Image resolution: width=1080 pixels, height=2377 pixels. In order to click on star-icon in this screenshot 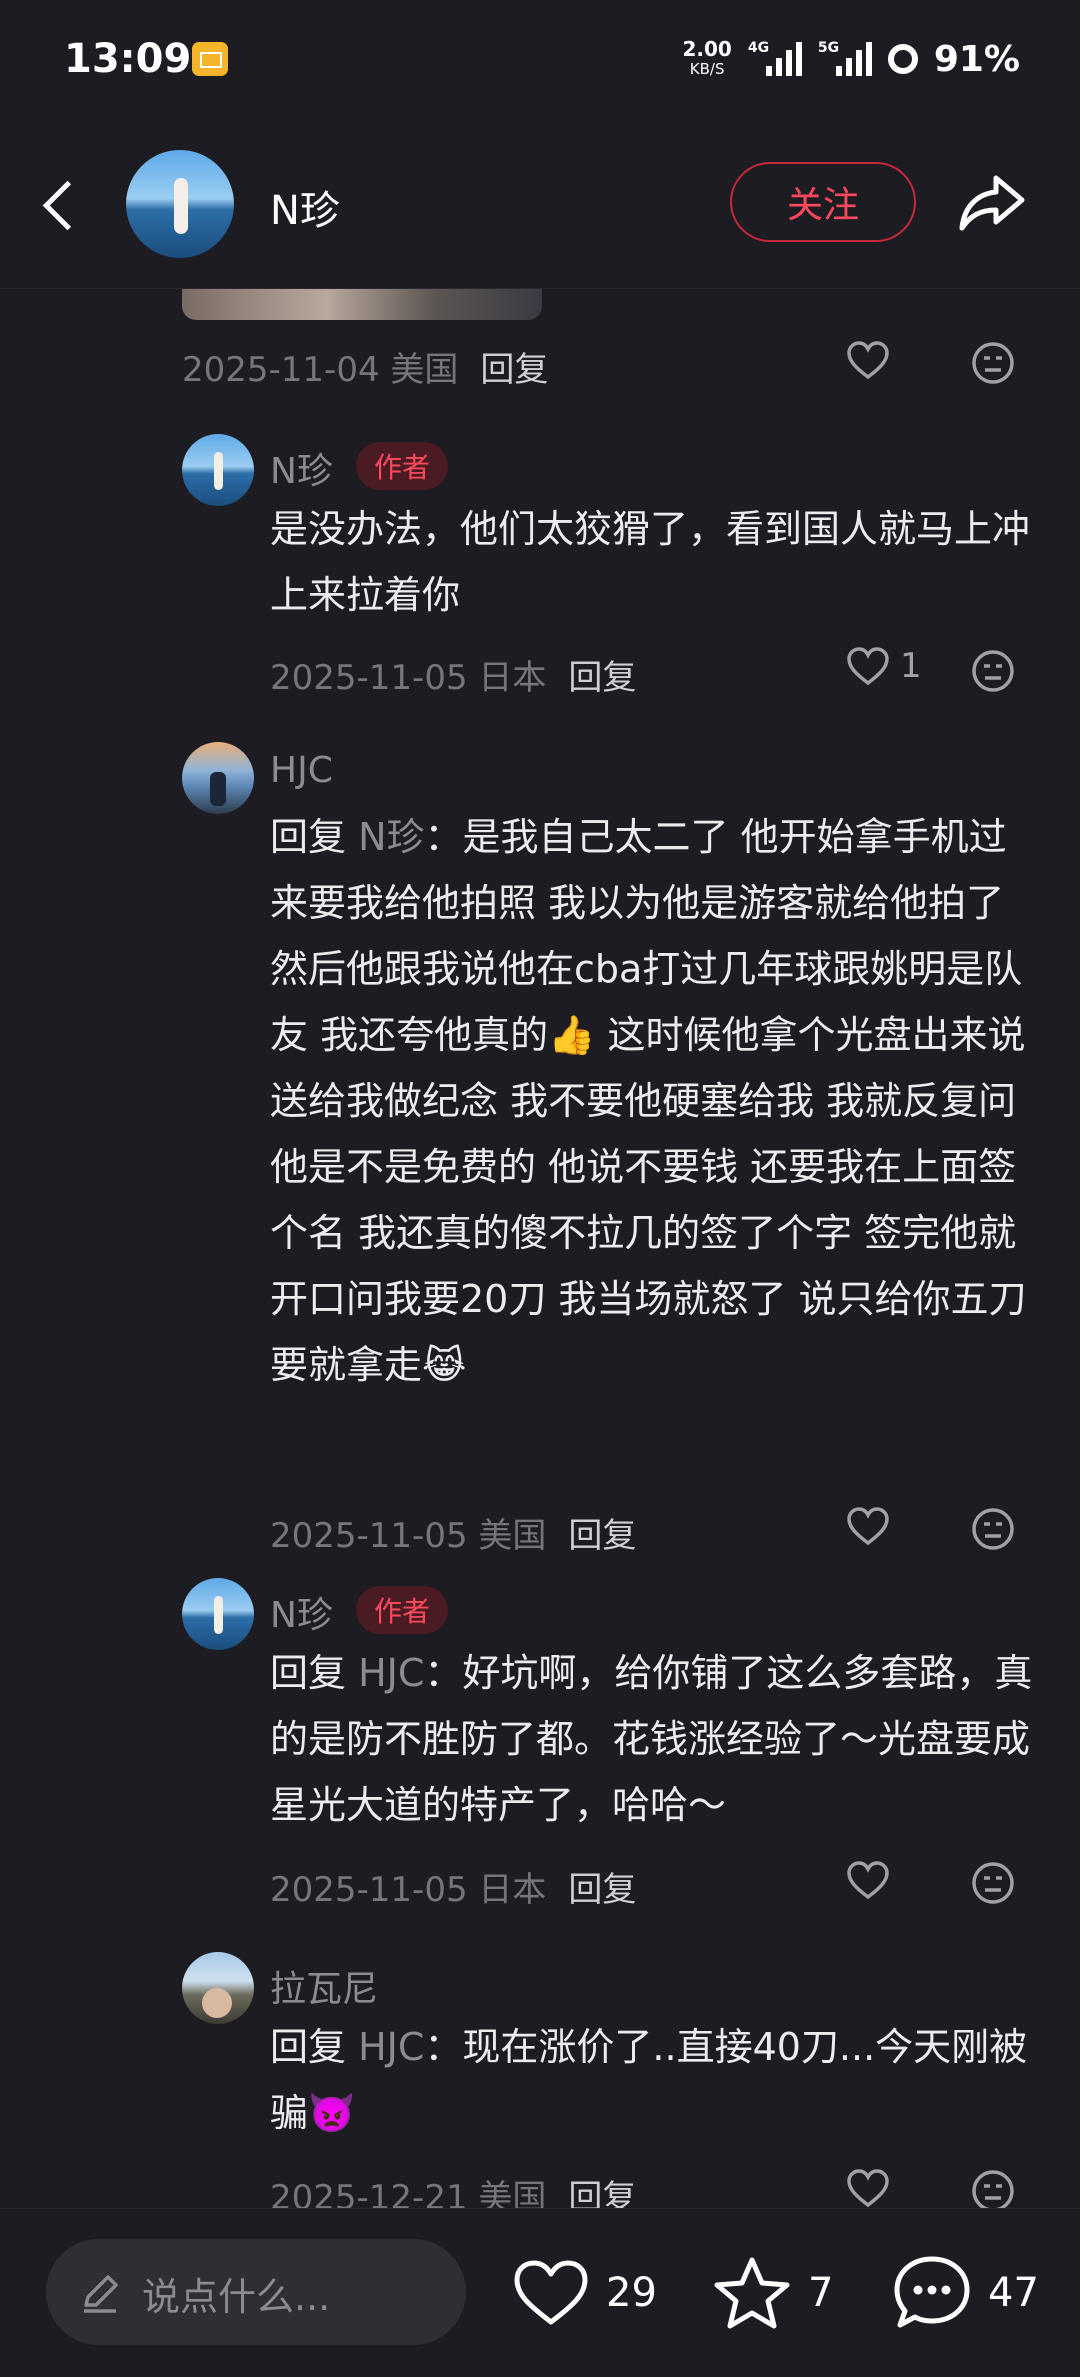, I will do `click(752, 2293)`.